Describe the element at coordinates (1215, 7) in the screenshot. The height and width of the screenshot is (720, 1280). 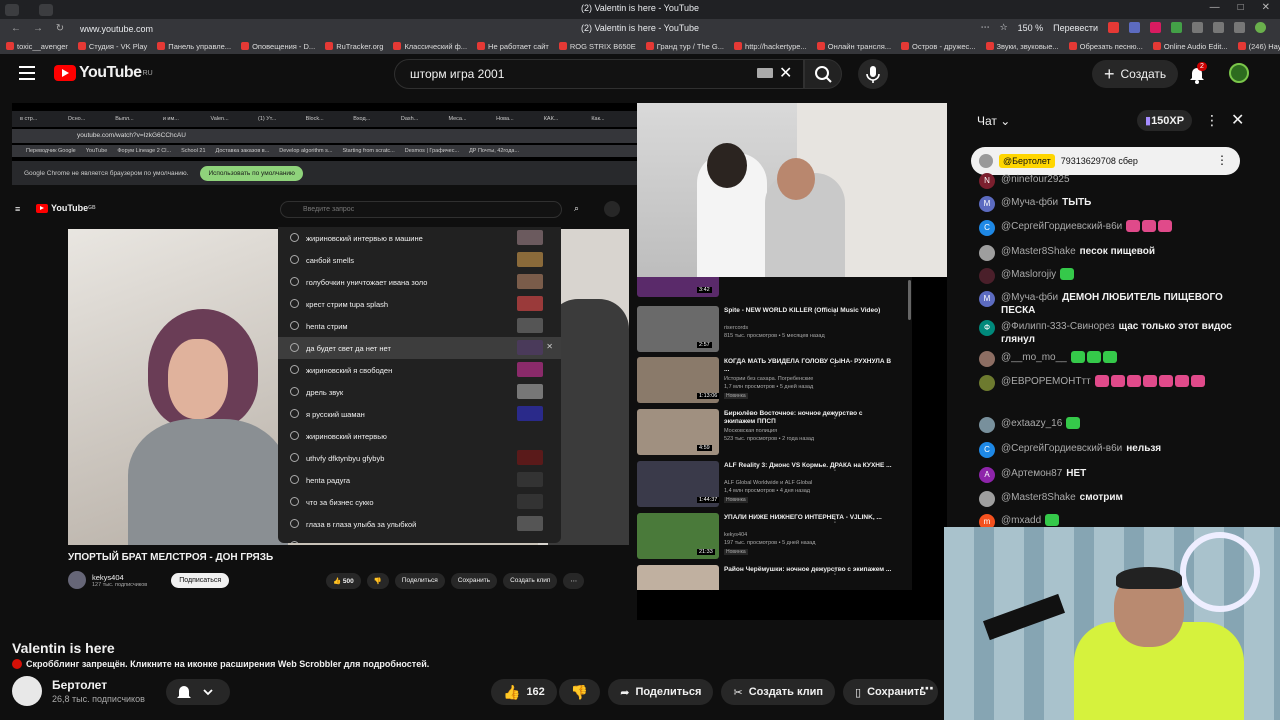
I see `minimize-icon: —` at that location.